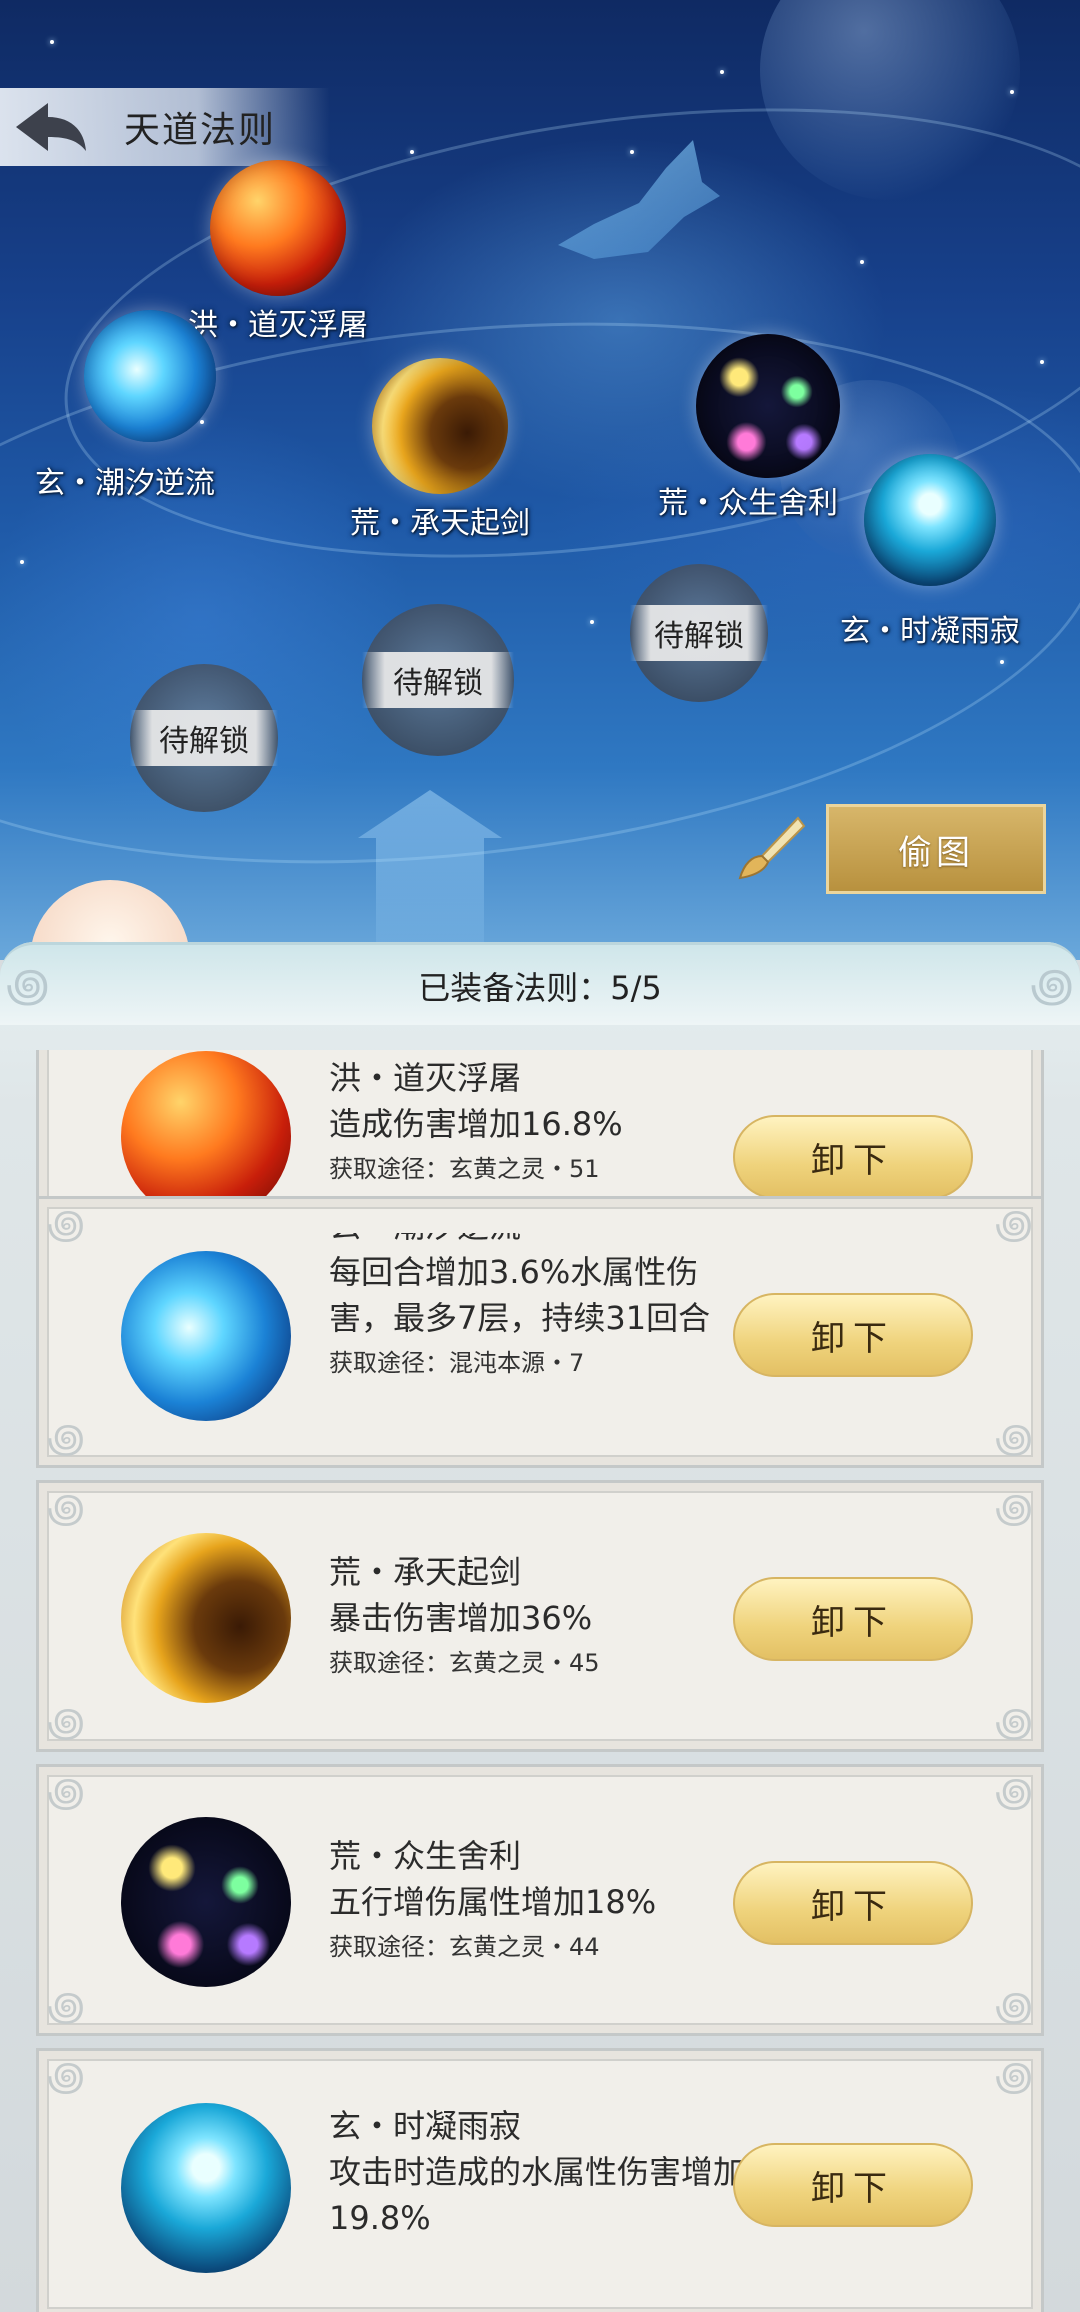 Image resolution: width=1080 pixels, height=2312 pixels. I want to click on law-node-label: 洪・道灭浮屠, so click(278, 325).